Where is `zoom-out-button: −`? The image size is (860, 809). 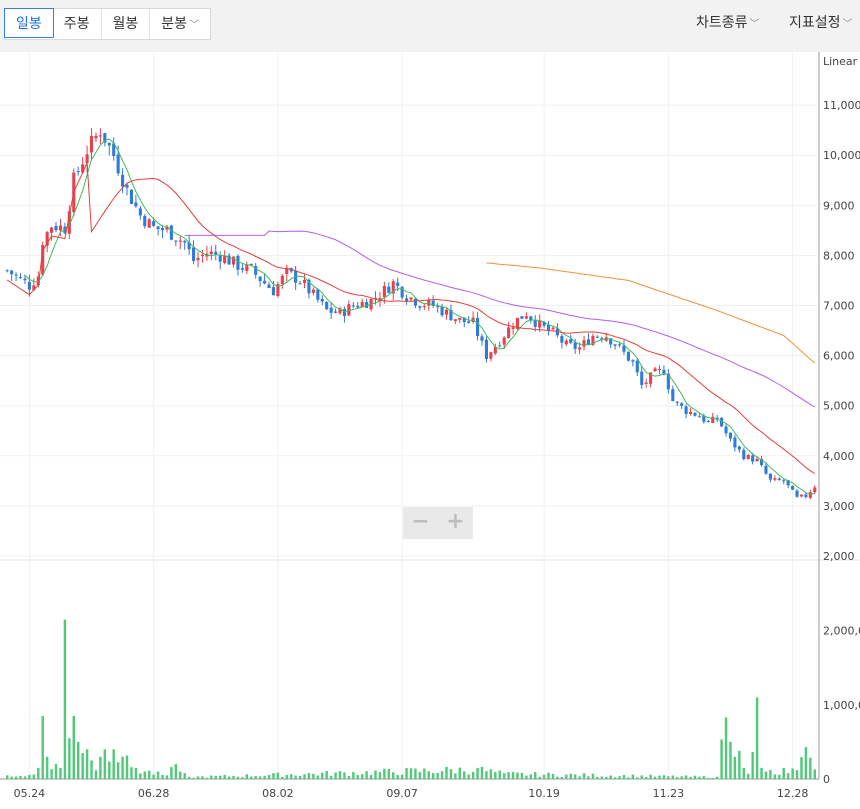 zoom-out-button: − is located at coordinates (420, 523).